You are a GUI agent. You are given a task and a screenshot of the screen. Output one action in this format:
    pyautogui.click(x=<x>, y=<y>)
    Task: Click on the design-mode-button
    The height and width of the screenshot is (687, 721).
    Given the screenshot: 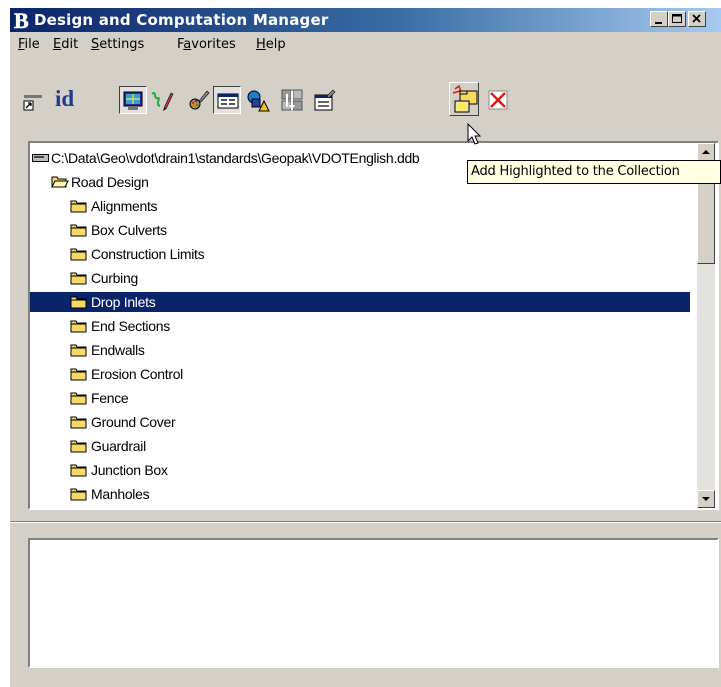 What is the action you would take?
    pyautogui.click(x=198, y=100)
    